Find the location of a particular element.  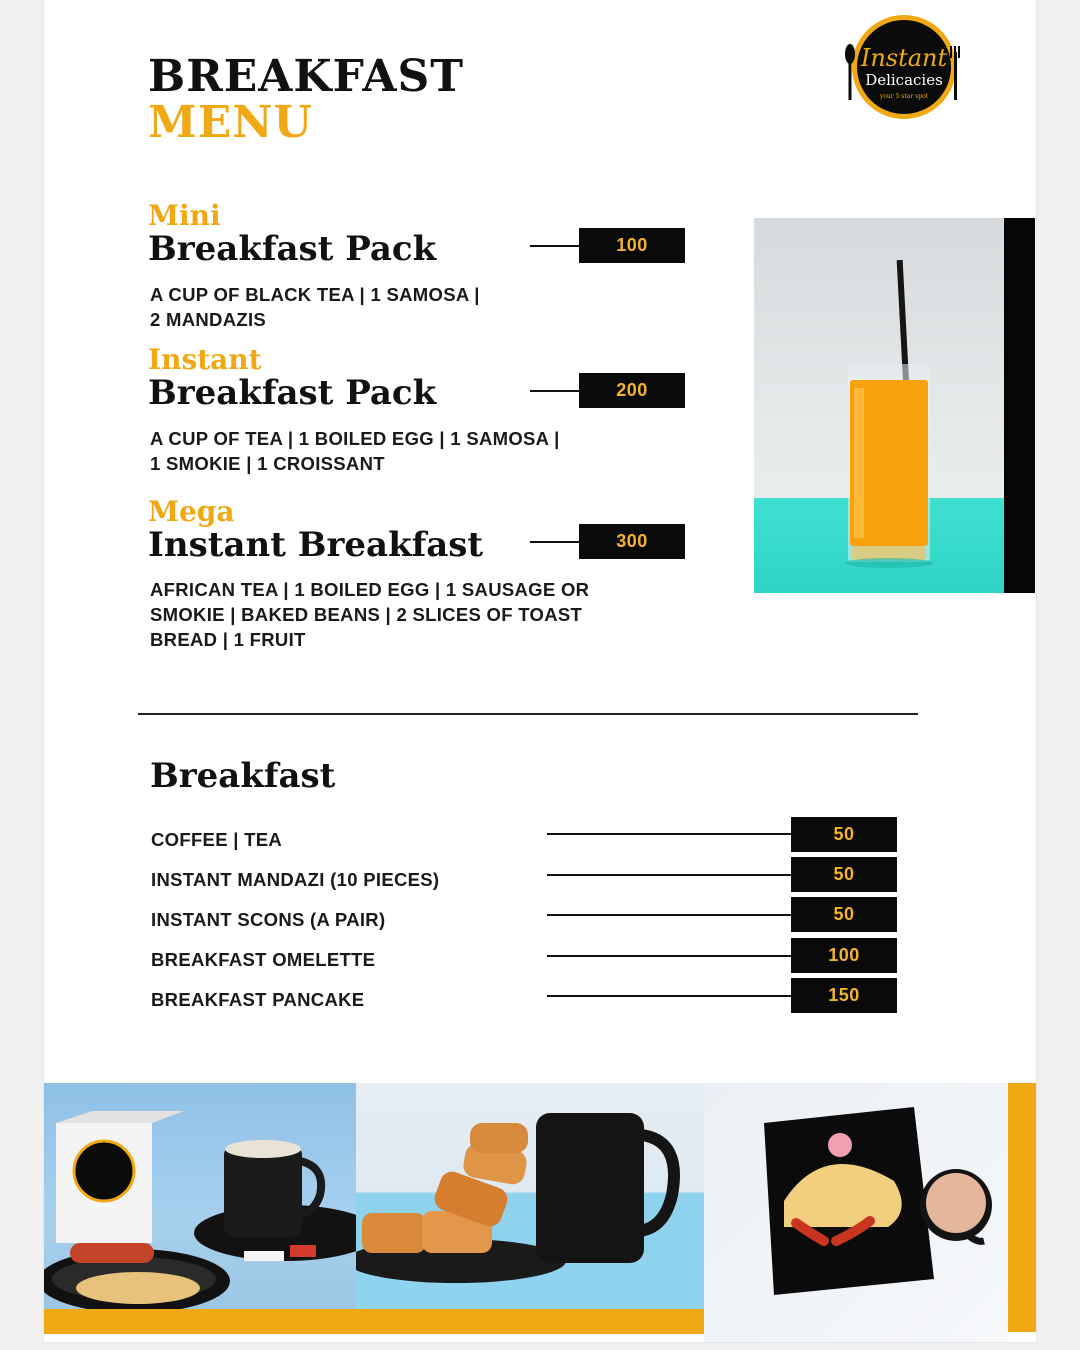

pack-prefix: Instant is located at coordinates (205, 359).